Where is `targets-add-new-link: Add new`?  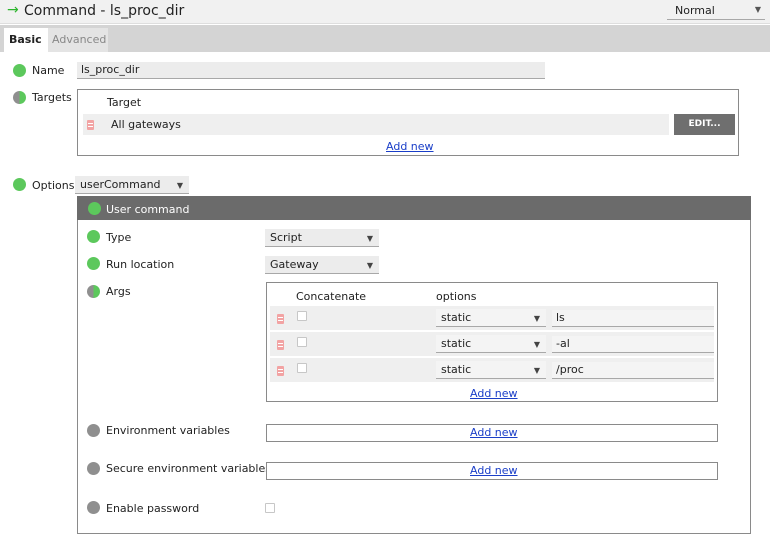 targets-add-new-link: Add new is located at coordinates (410, 146).